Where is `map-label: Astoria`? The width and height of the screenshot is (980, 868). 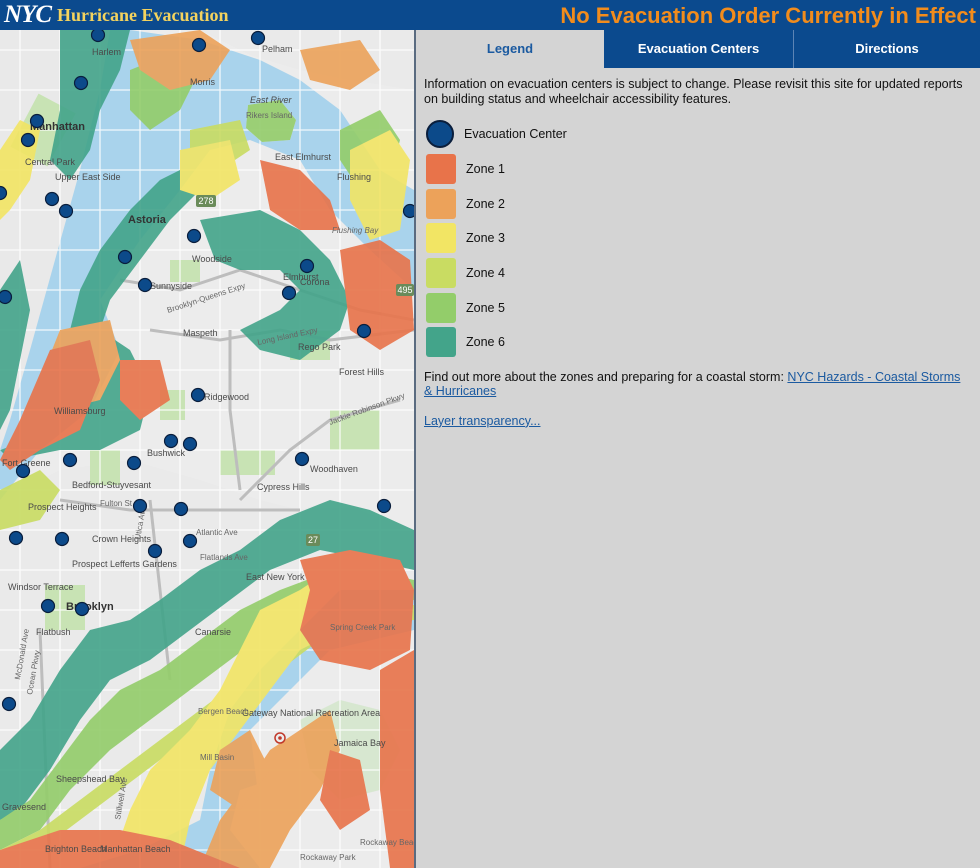
map-label: Astoria is located at coordinates (147, 220).